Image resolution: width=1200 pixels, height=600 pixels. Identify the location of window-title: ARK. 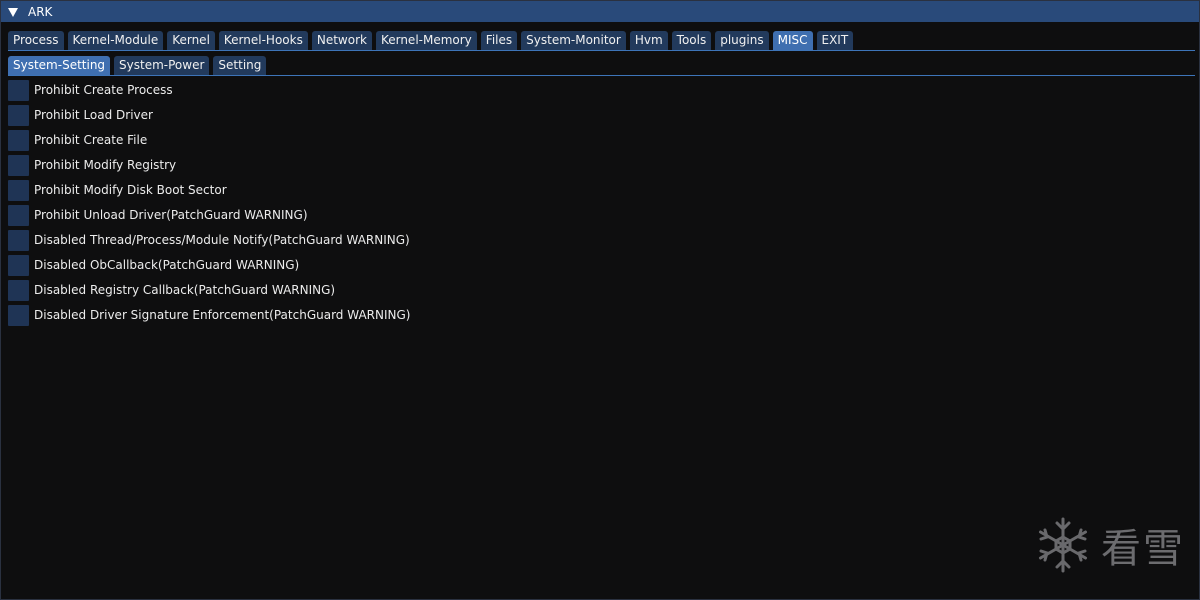
(40, 11).